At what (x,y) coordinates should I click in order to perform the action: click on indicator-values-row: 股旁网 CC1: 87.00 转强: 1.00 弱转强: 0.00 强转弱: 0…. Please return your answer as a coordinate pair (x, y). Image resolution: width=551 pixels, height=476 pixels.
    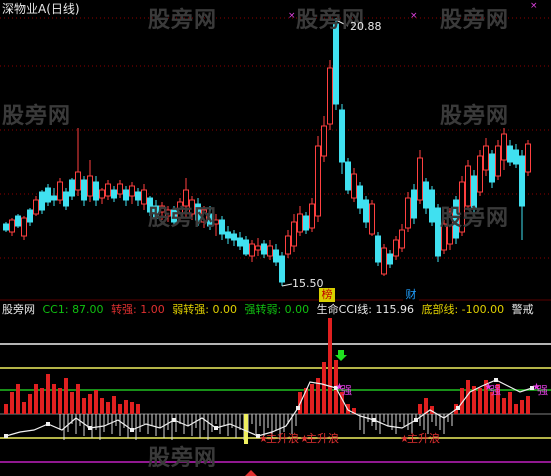
    Looking at the image, I should click on (270, 310).